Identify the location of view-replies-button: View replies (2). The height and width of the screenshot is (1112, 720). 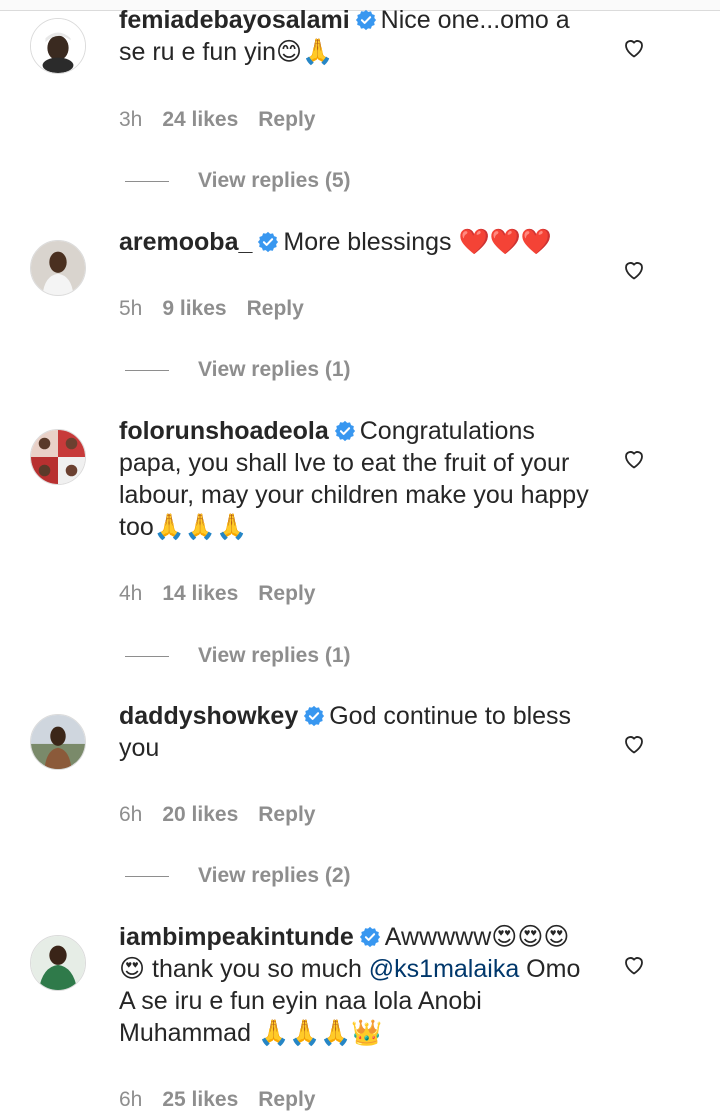
(238, 876).